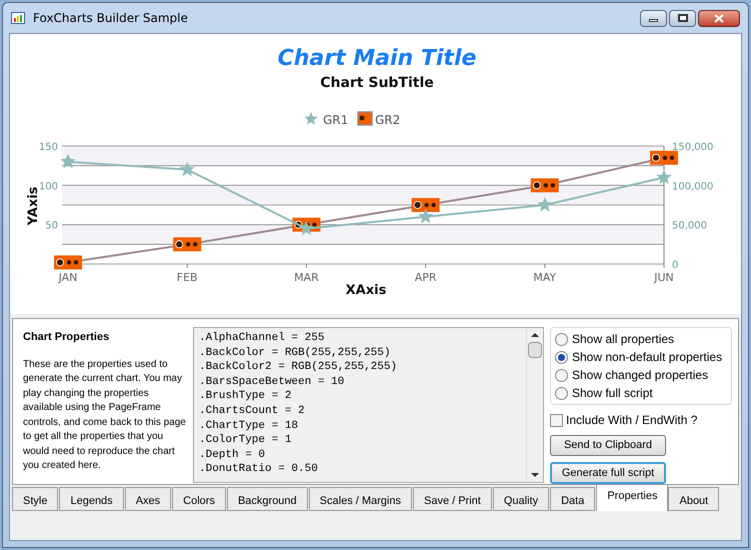 The image size is (751, 550). I want to click on script-line: .BackColor2 = RGB(255,255,255), so click(298, 367).